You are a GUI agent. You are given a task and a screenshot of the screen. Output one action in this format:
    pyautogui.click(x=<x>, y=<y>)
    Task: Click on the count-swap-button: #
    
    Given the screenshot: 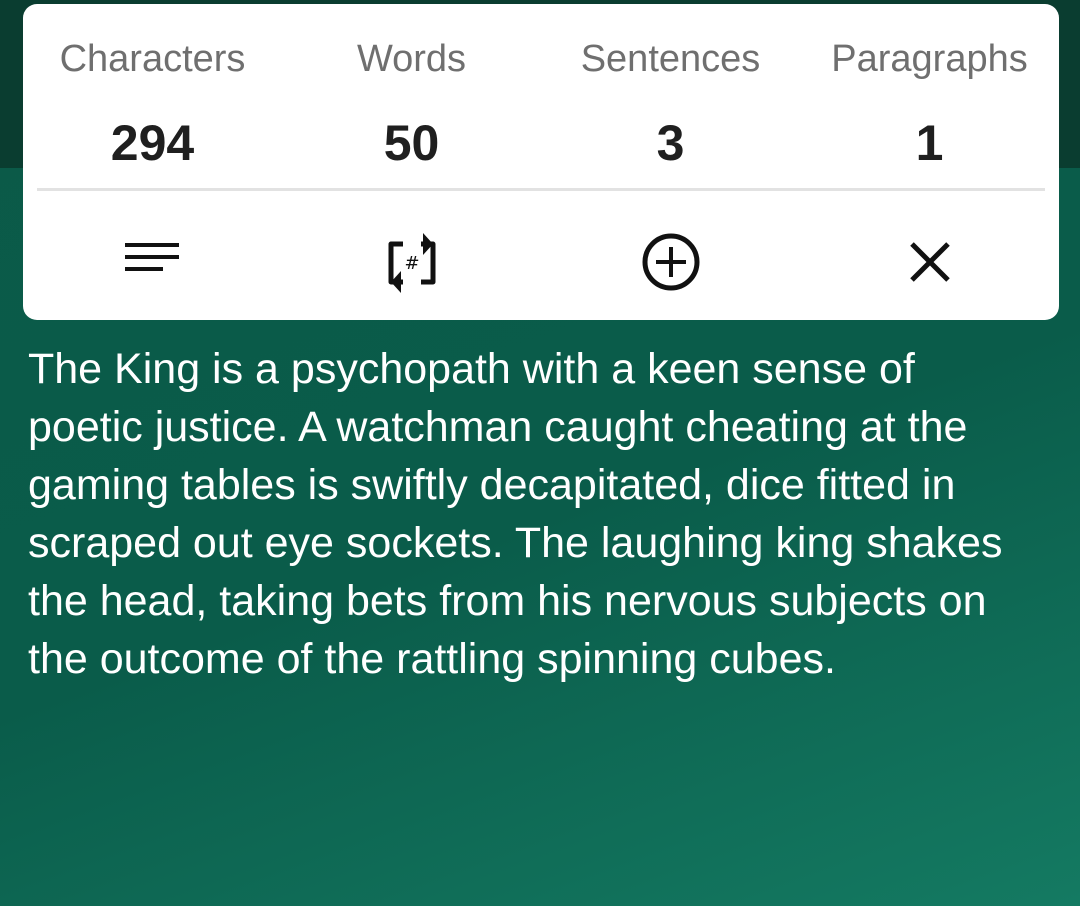 What is the action you would take?
    pyautogui.click(x=411, y=262)
    